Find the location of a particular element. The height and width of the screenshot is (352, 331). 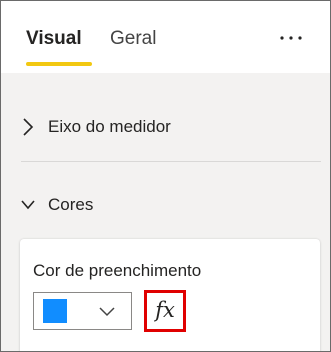

color-swatch is located at coordinates (55, 311).